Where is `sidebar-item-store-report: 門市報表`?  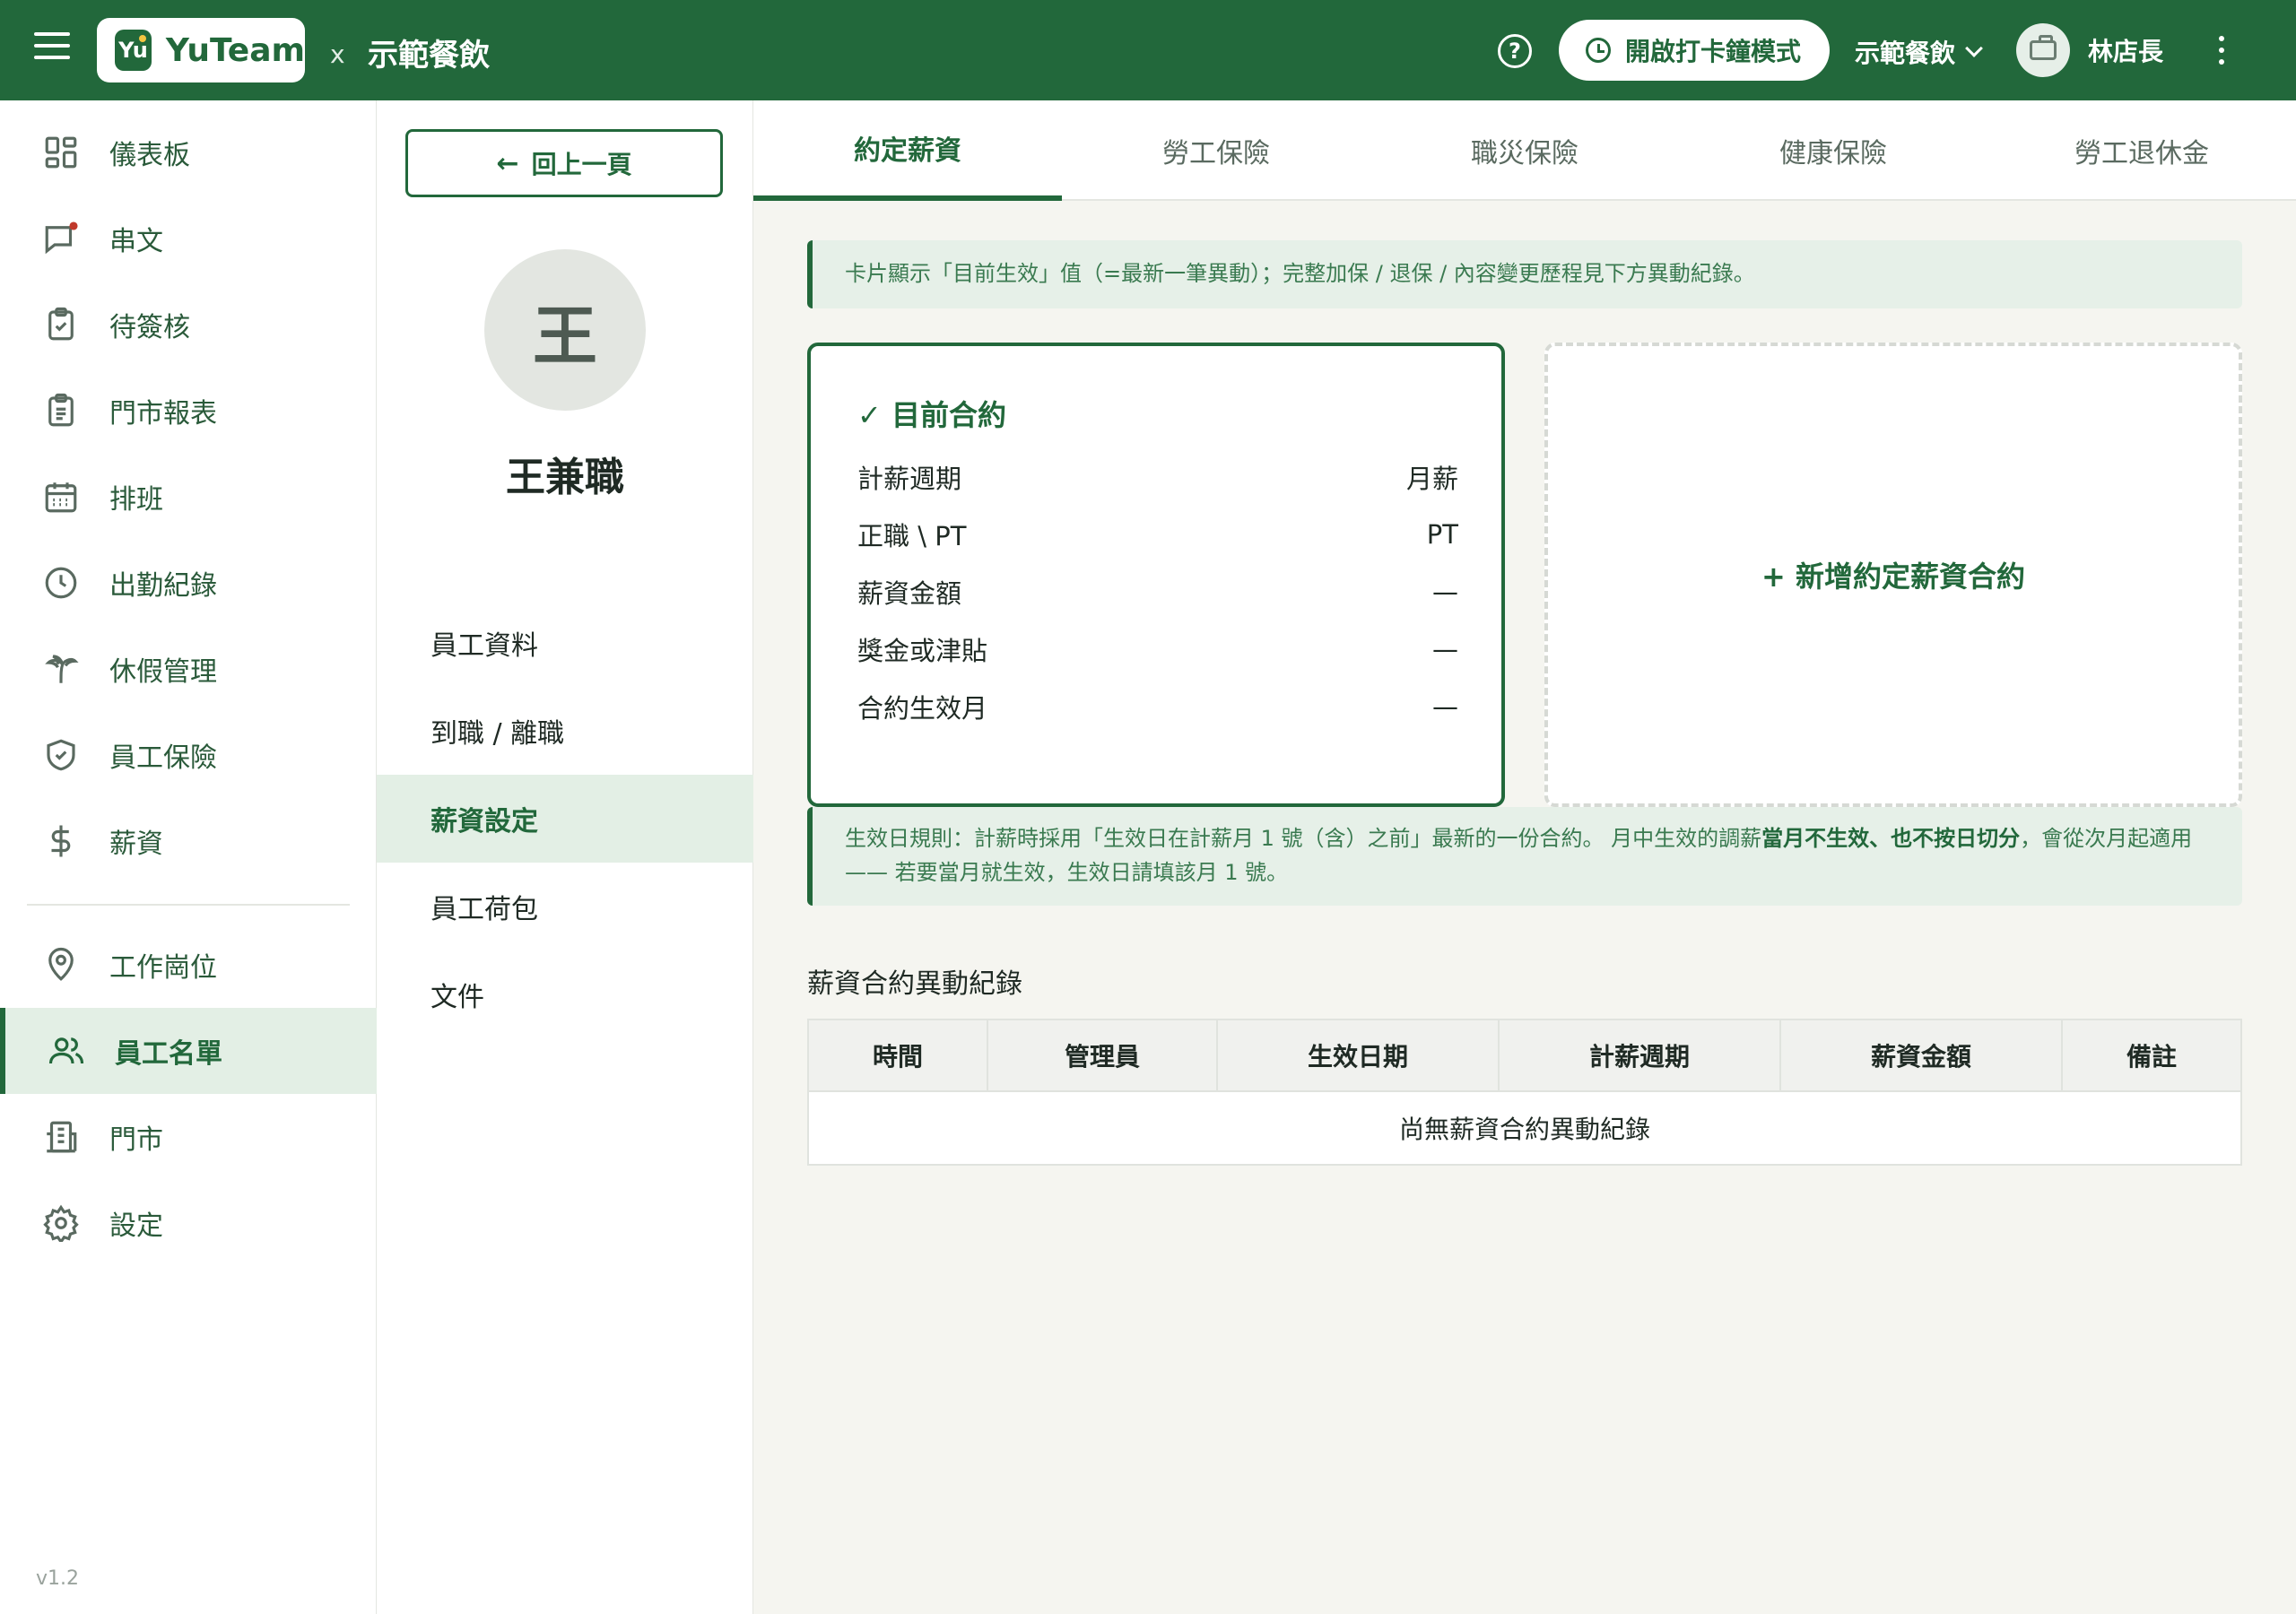 sidebar-item-store-report: 門市報表 is located at coordinates (188, 411).